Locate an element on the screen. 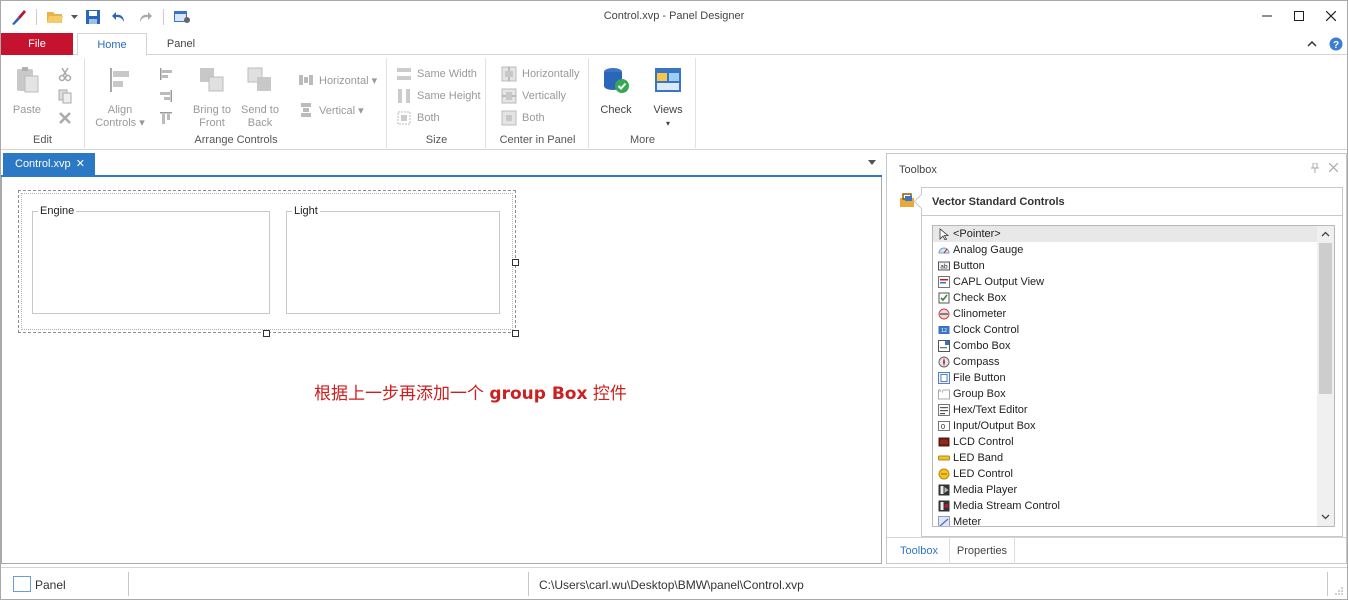  toolbox-item: Combo Box is located at coordinates (1126, 346).